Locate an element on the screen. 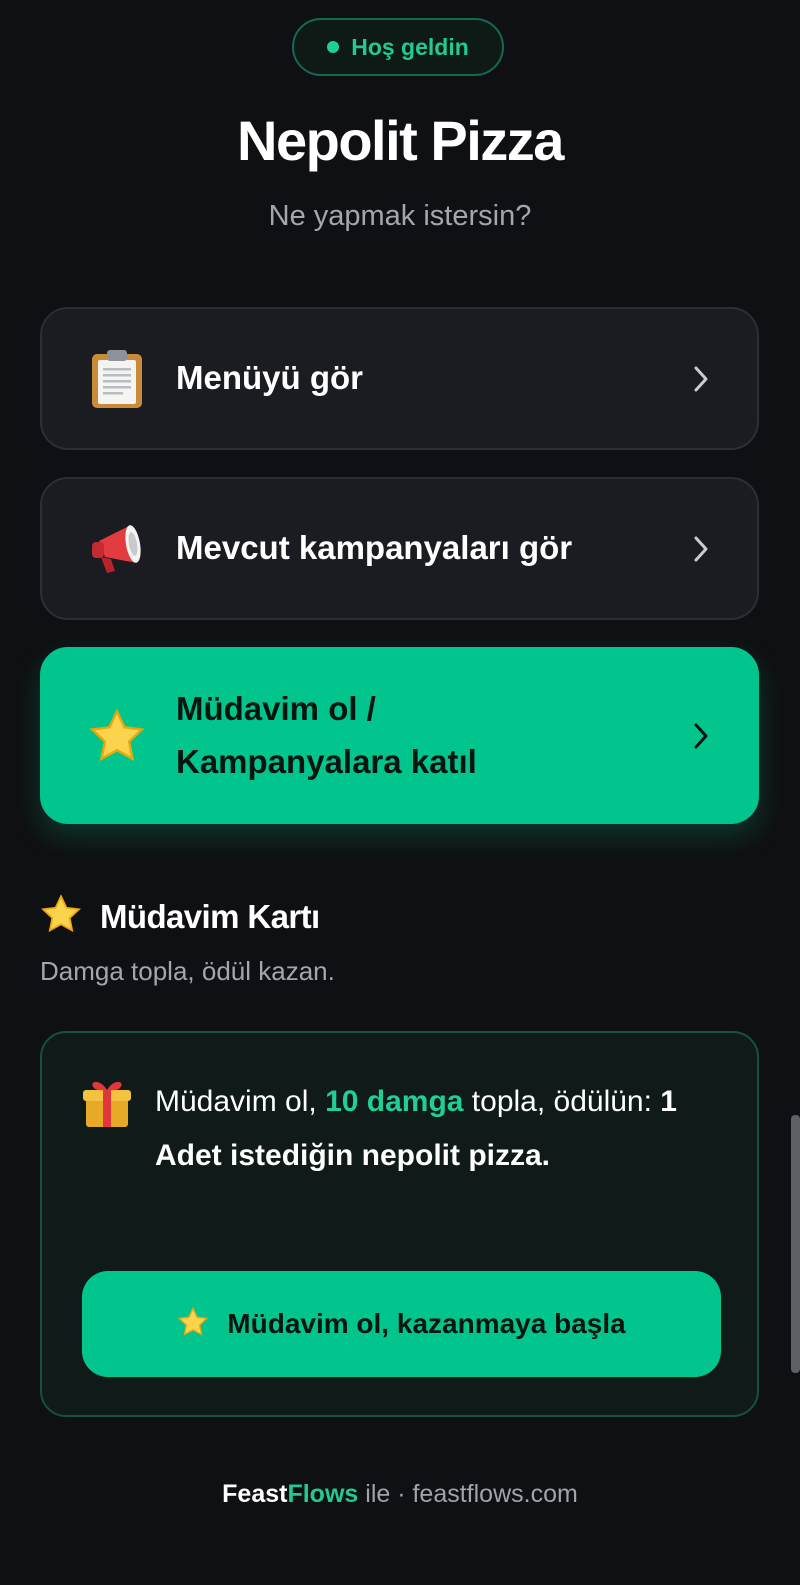  footer-brand-part1: Feast is located at coordinates (255, 1494).